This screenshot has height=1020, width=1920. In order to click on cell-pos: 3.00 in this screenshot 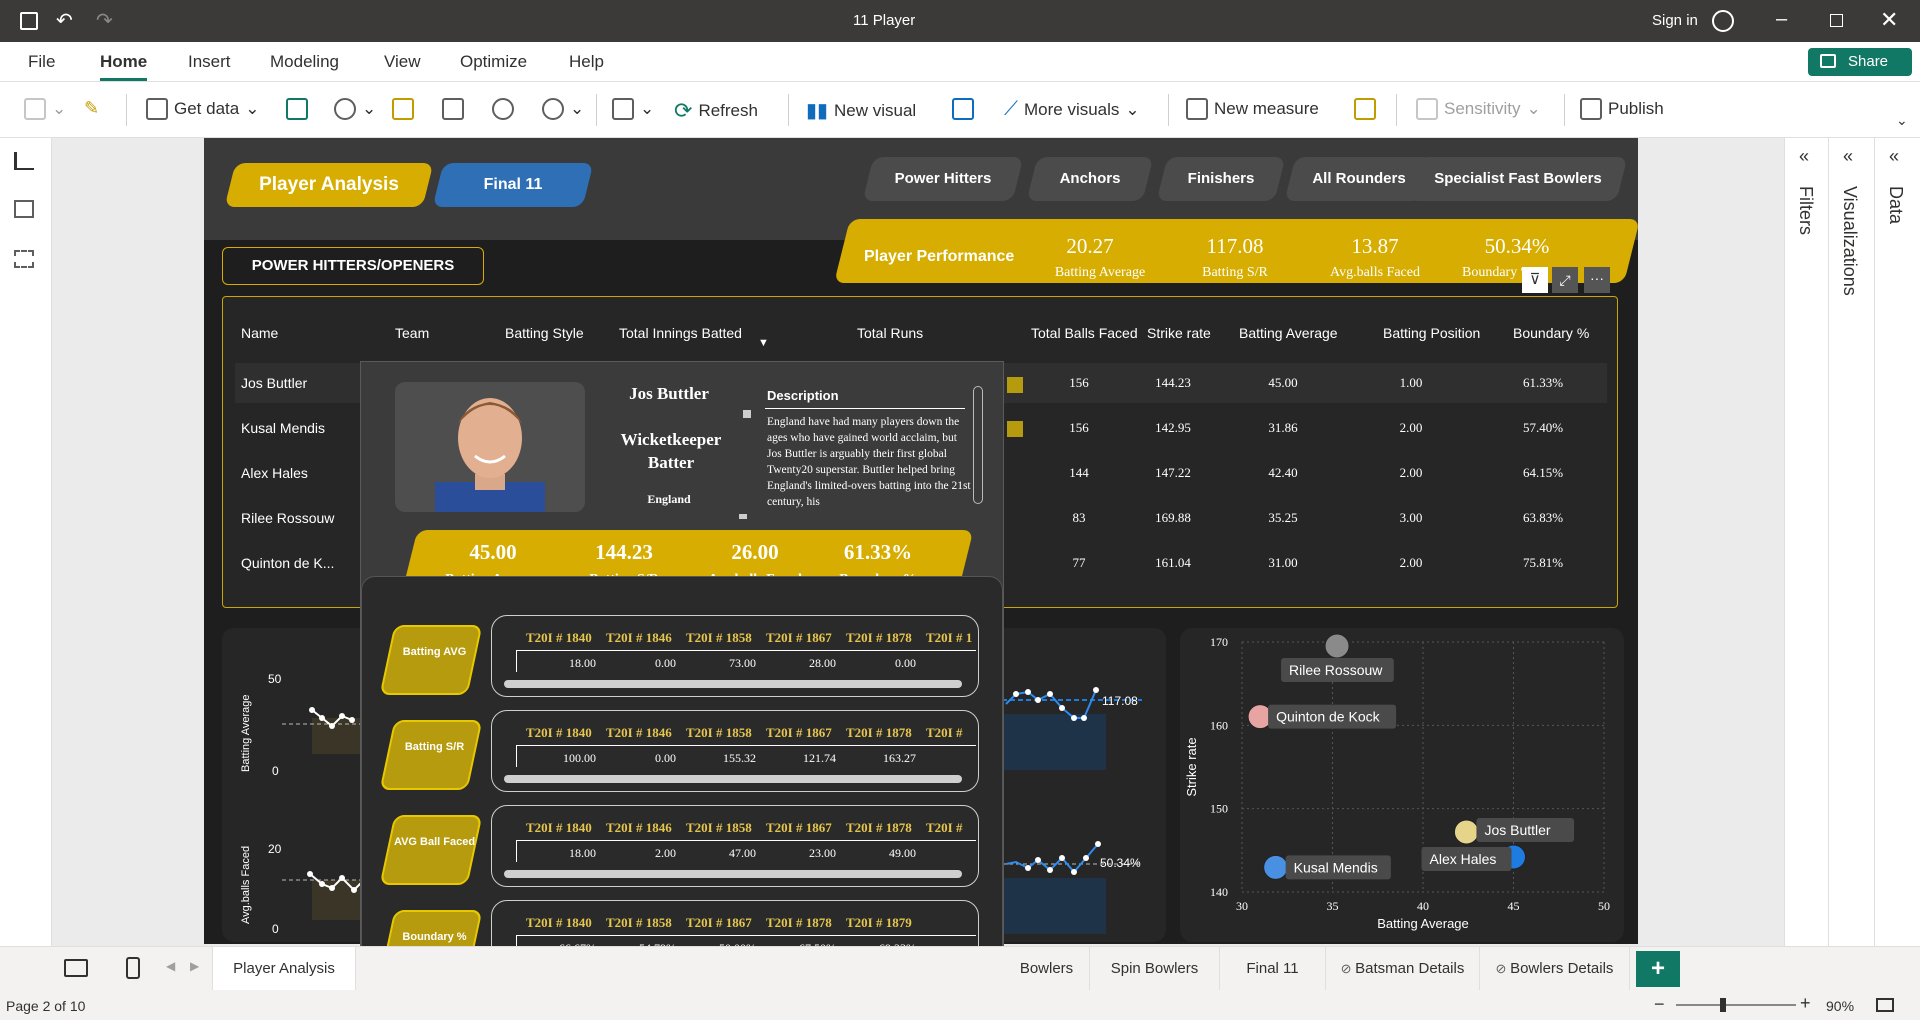, I will do `click(1411, 517)`.